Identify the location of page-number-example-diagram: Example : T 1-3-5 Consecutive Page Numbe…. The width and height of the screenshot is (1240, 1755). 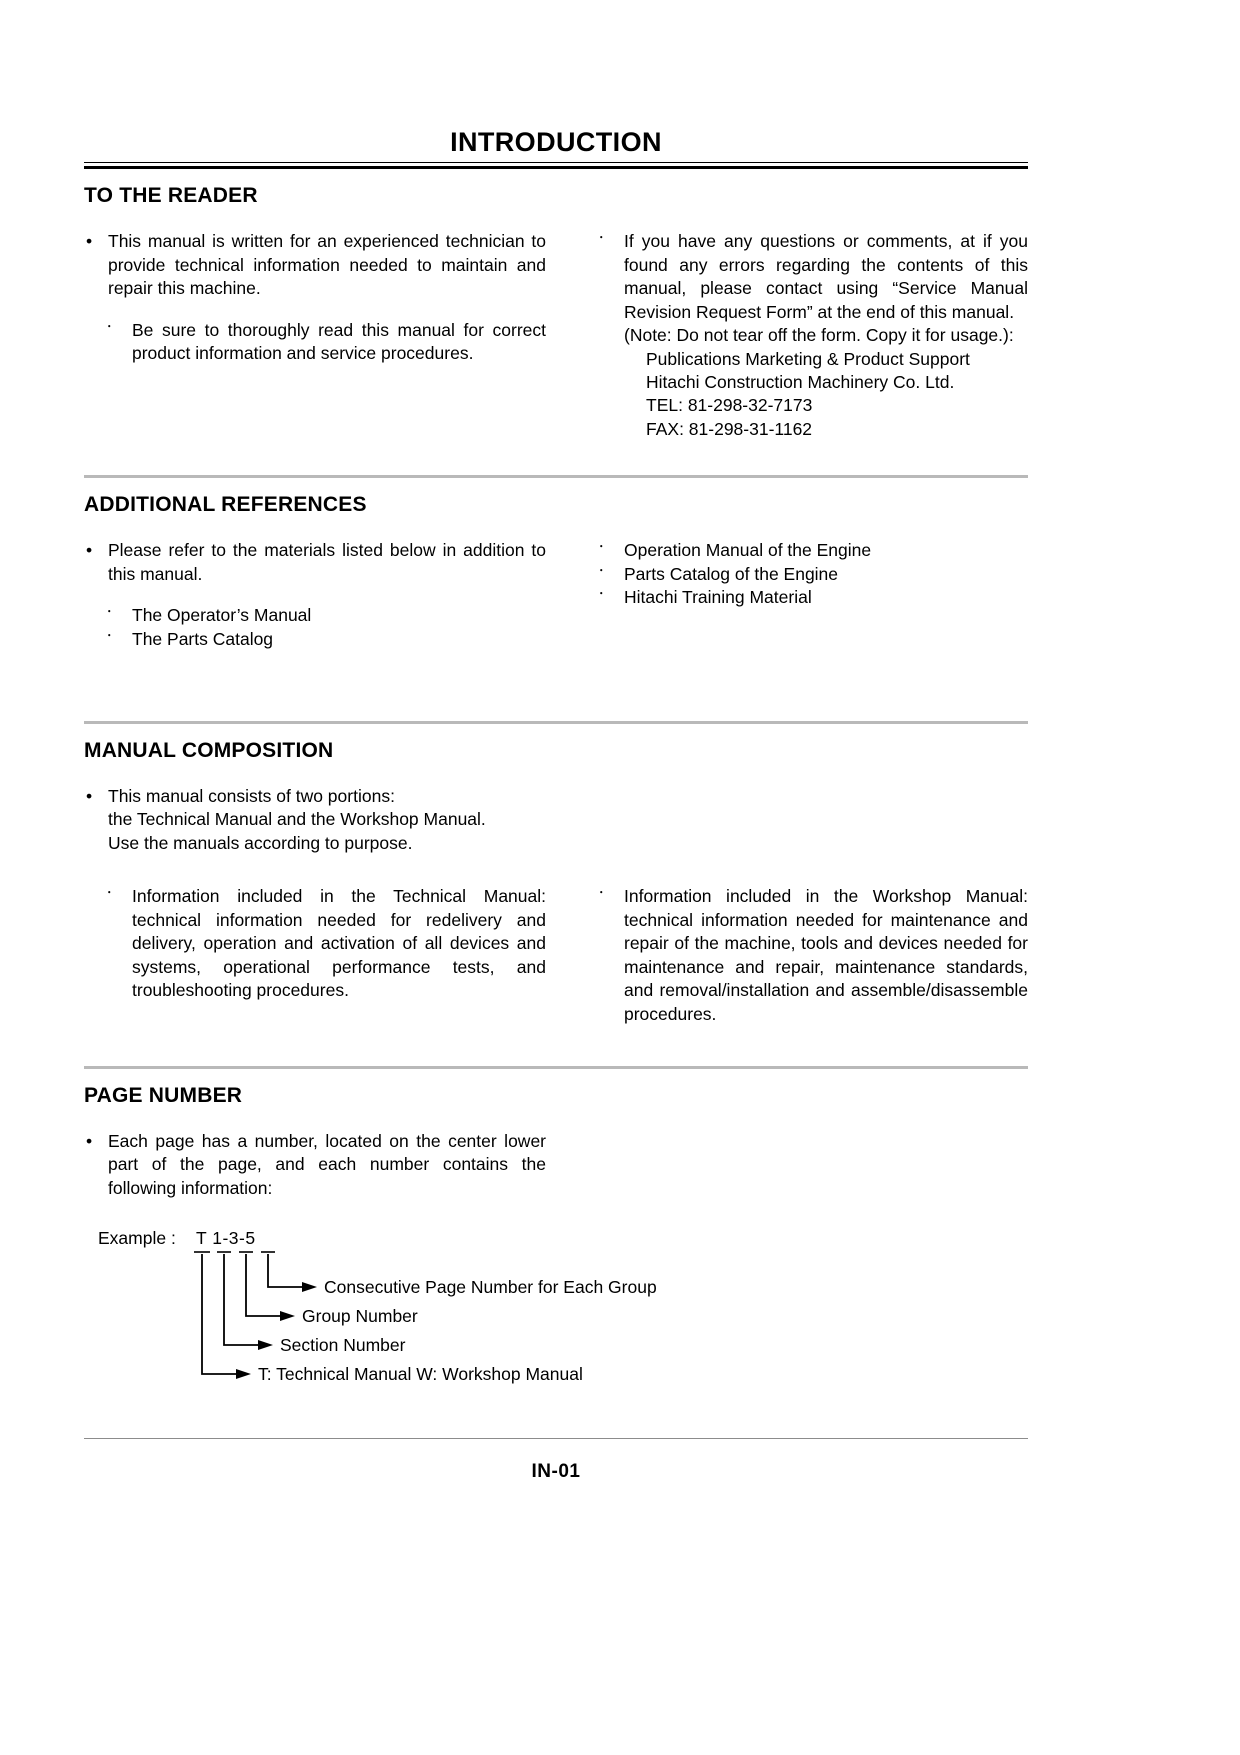
(556, 1320).